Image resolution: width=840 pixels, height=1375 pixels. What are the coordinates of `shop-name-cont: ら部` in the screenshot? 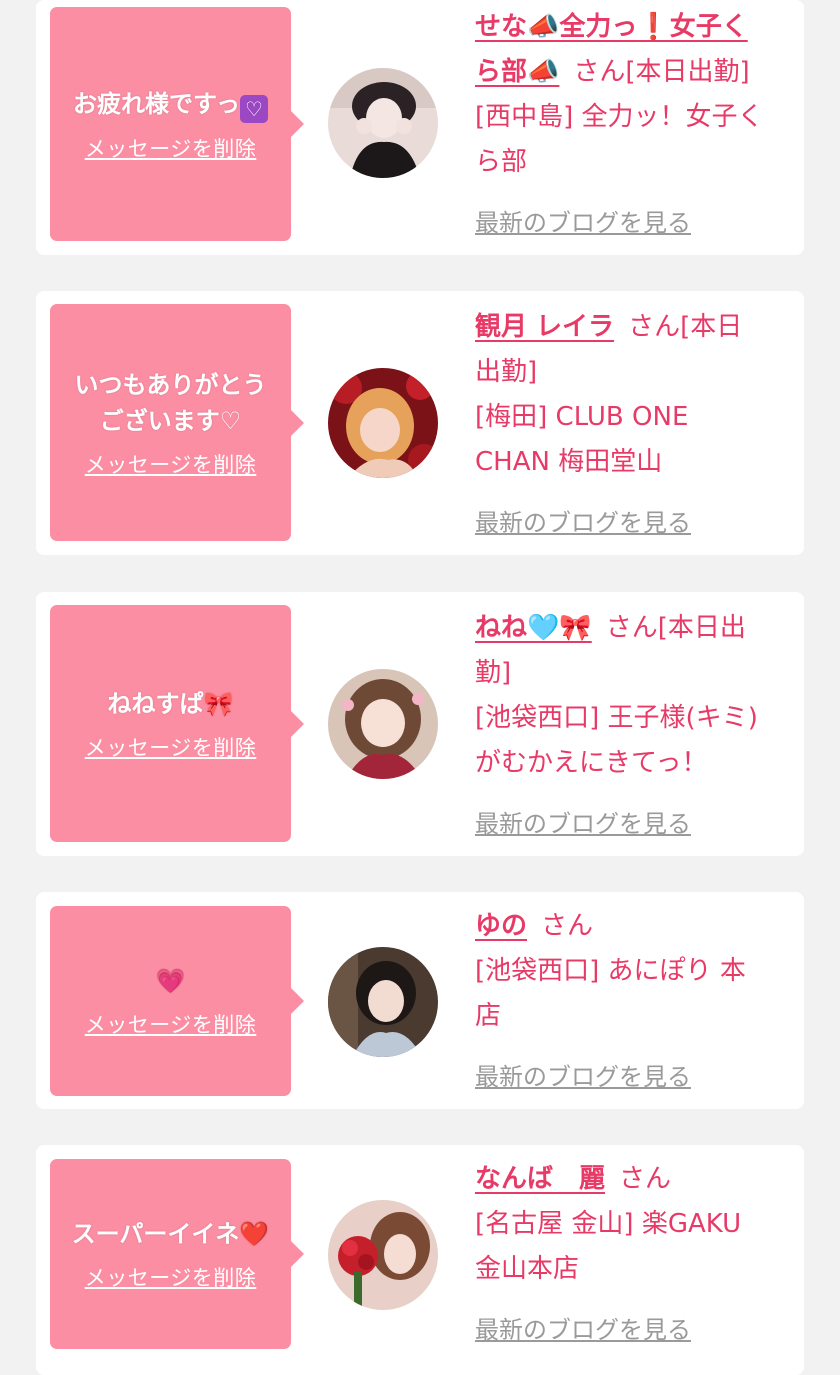 It's located at (501, 162).